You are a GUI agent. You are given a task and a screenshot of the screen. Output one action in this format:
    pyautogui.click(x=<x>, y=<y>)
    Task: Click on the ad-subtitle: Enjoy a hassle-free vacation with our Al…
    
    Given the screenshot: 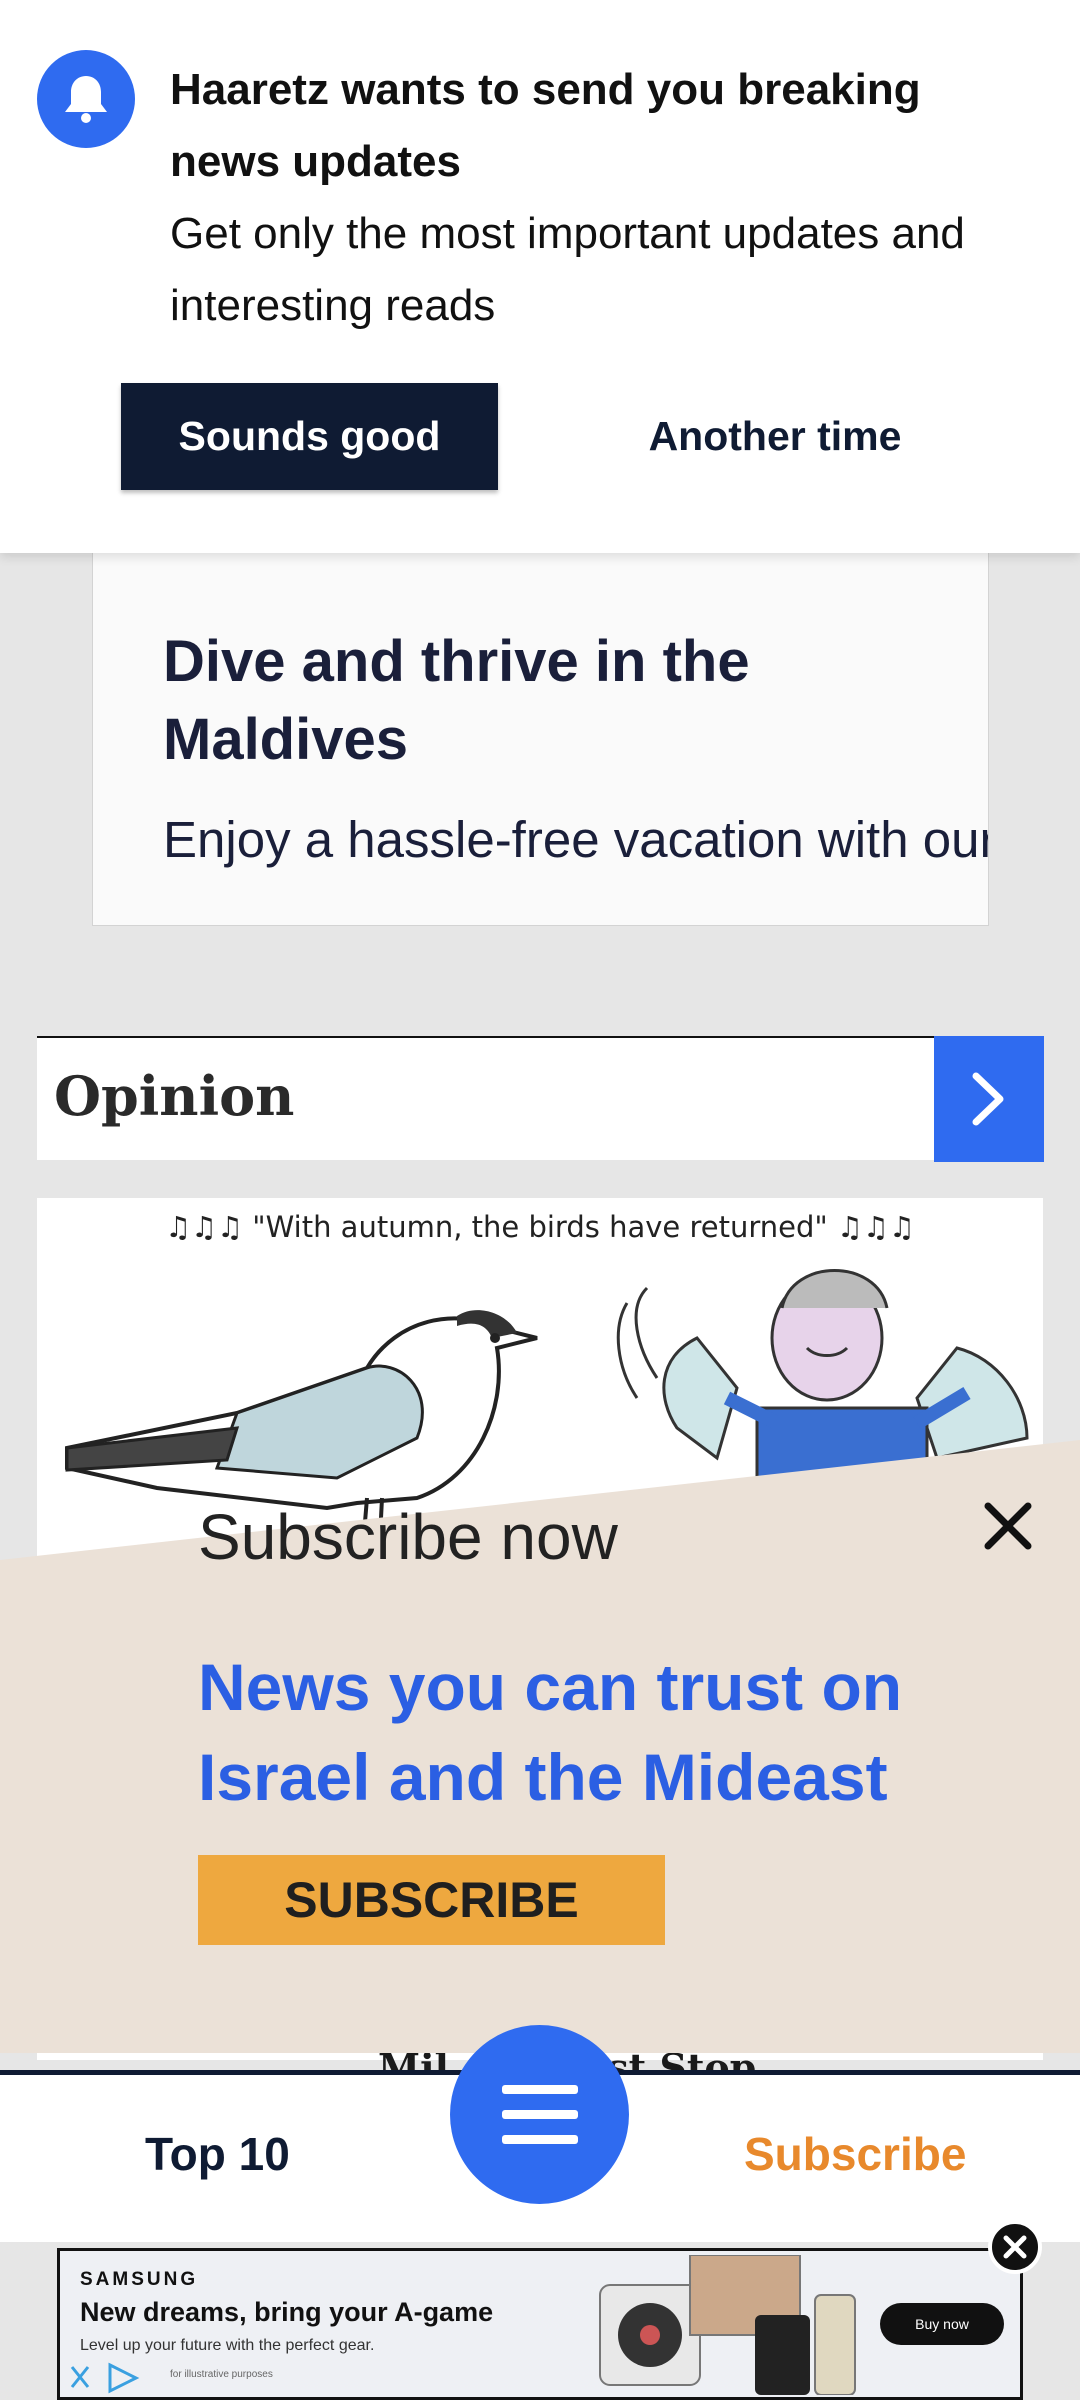 What is the action you would take?
    pyautogui.click(x=575, y=839)
    